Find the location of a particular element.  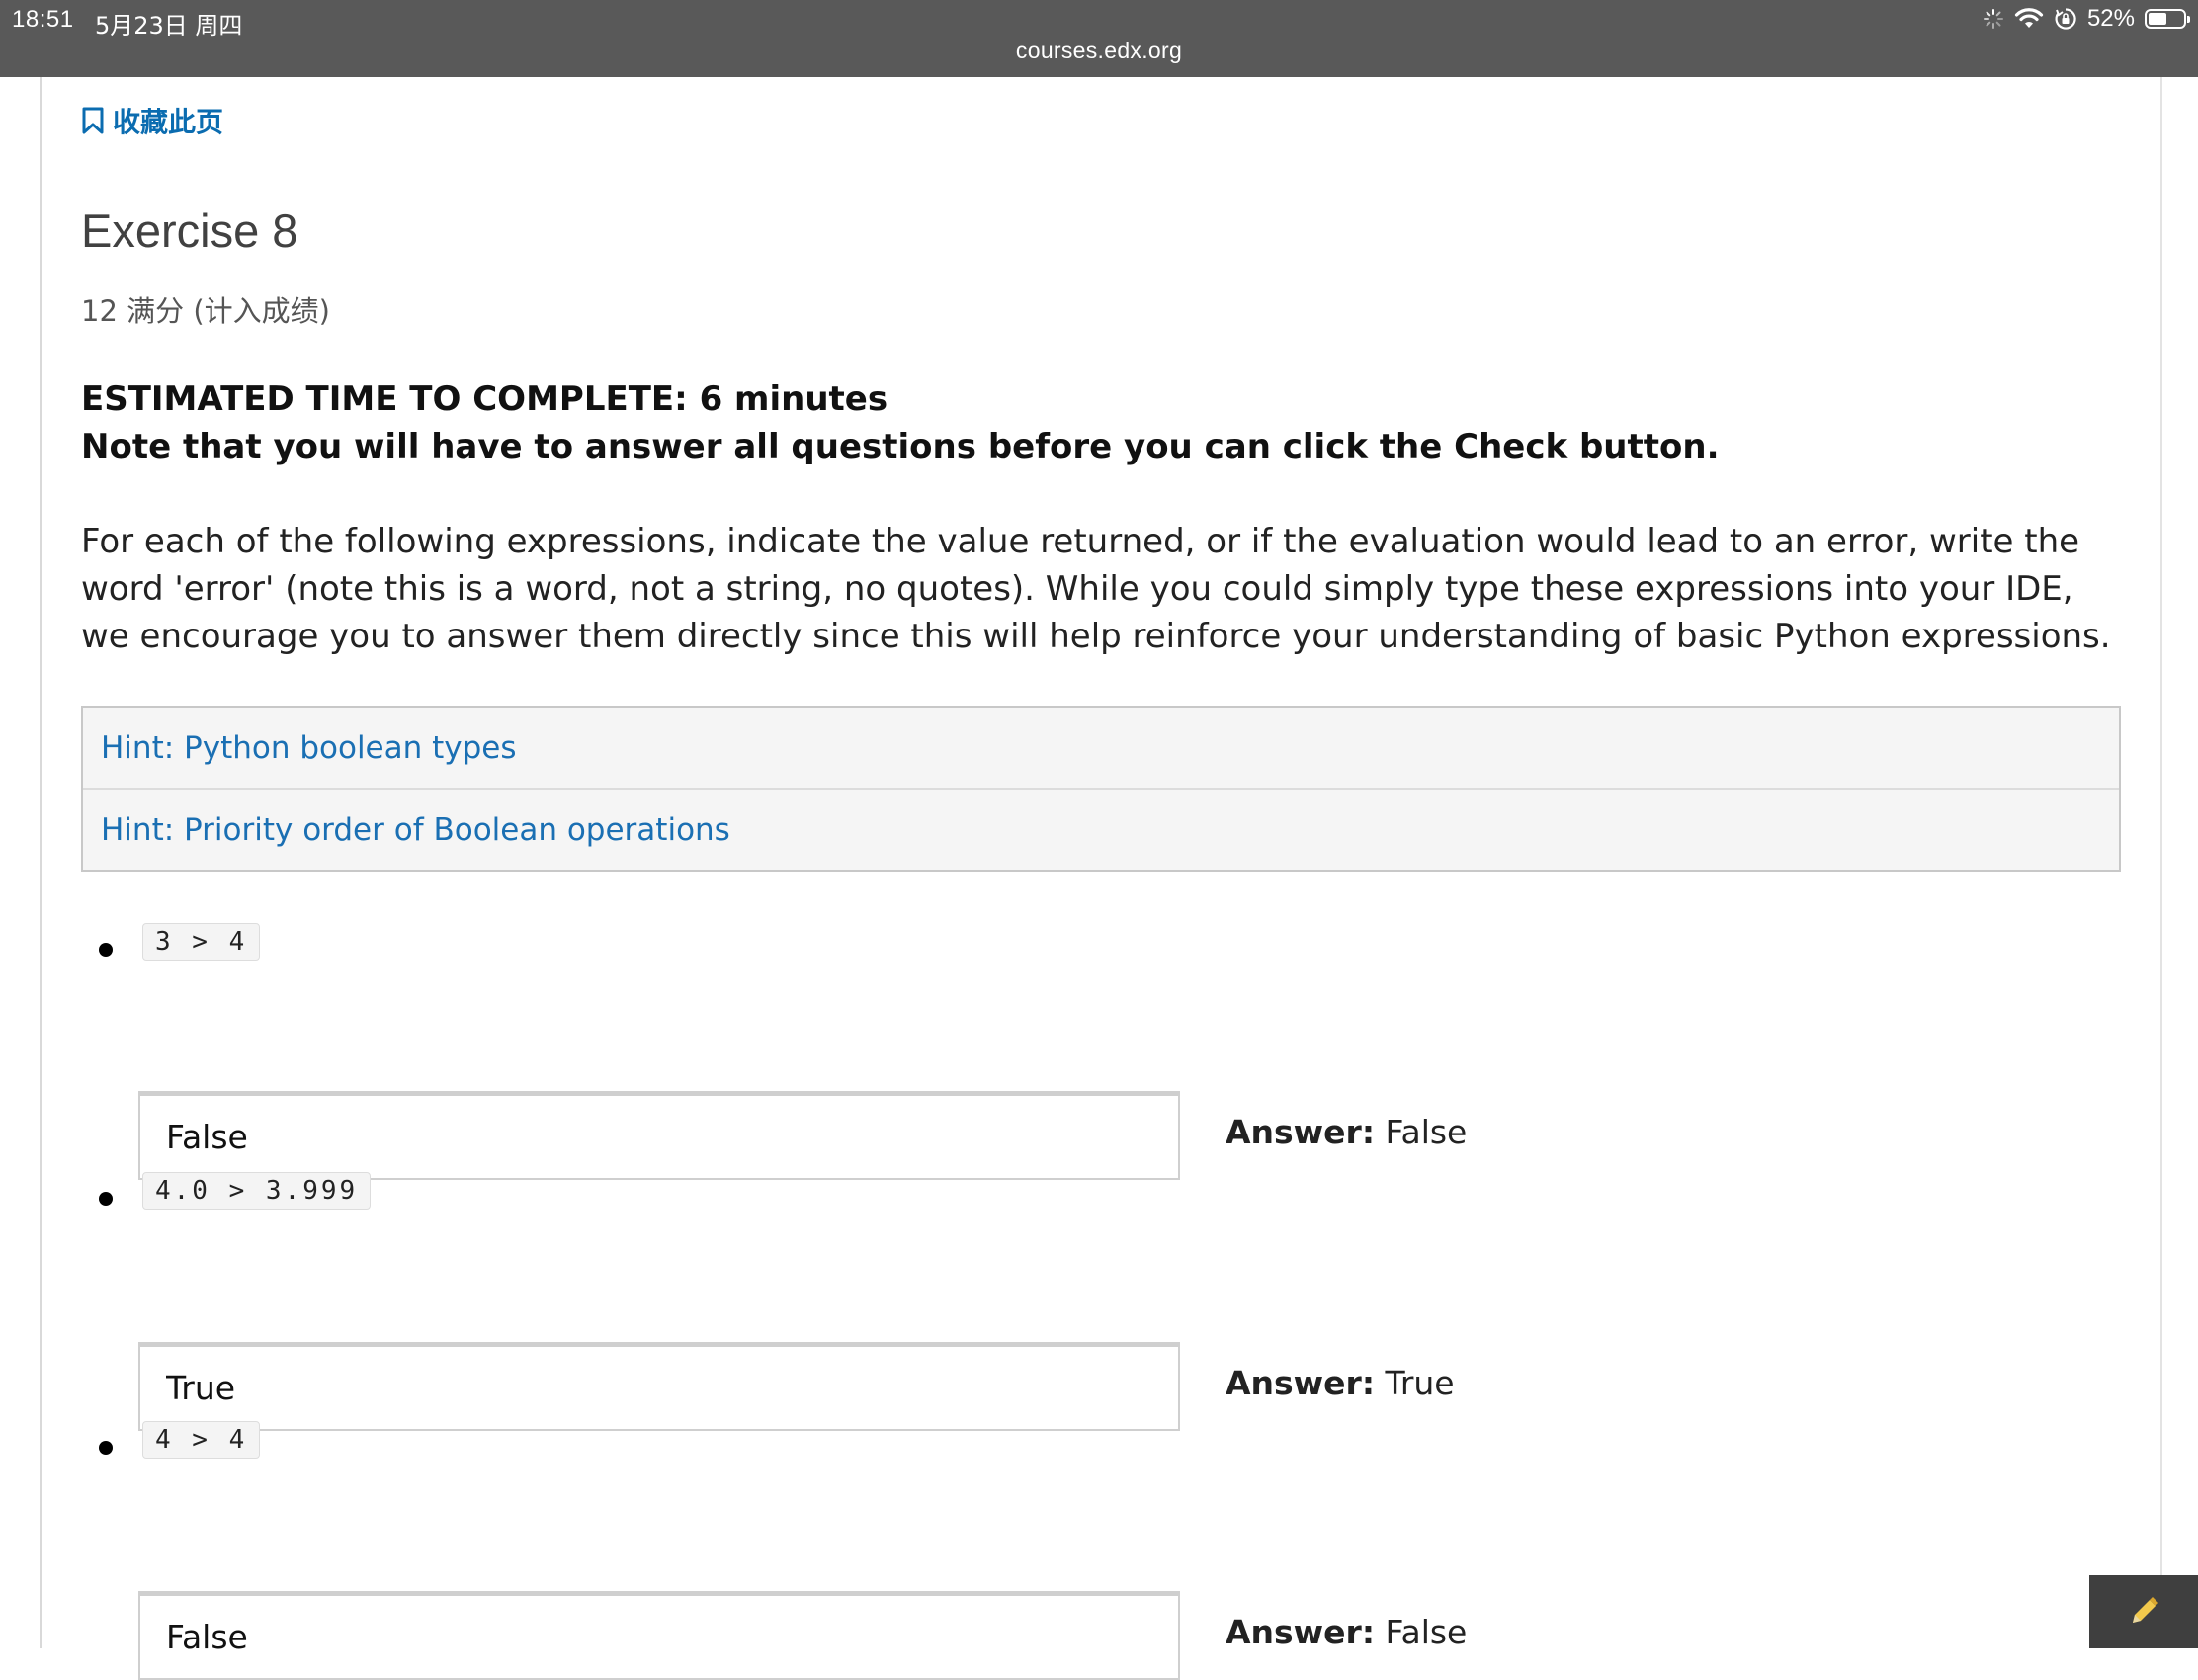

bookmark-page-button: 收藏此页 is located at coordinates (152, 120).